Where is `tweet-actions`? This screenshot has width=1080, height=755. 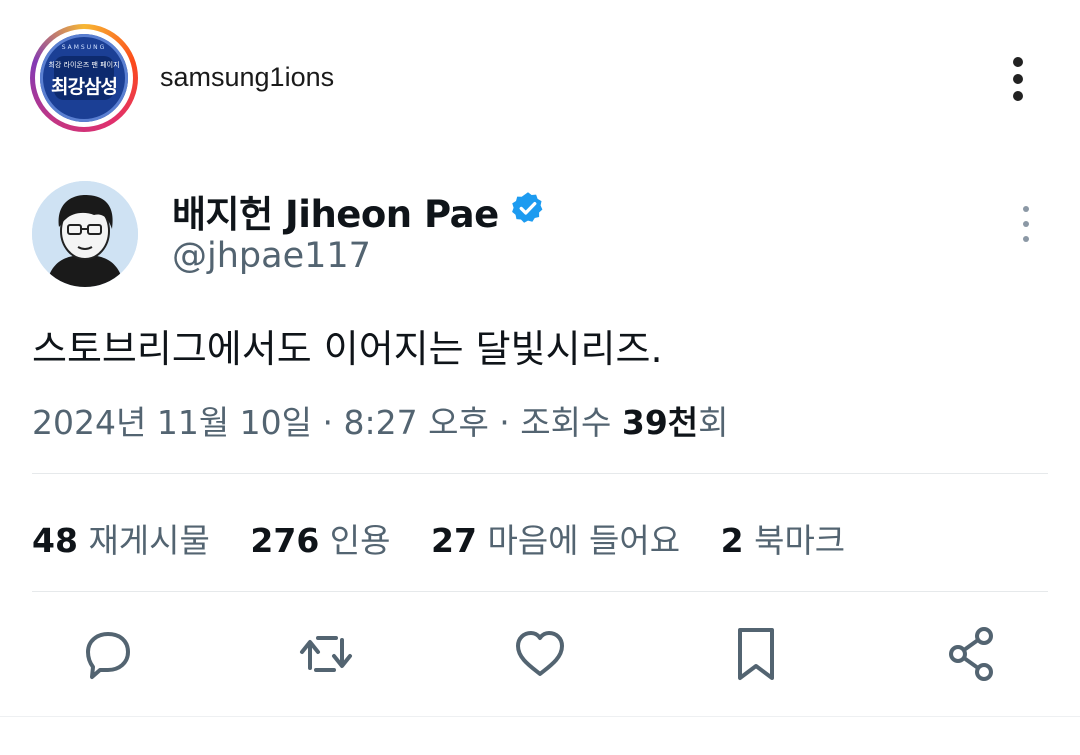 tweet-actions is located at coordinates (540, 657).